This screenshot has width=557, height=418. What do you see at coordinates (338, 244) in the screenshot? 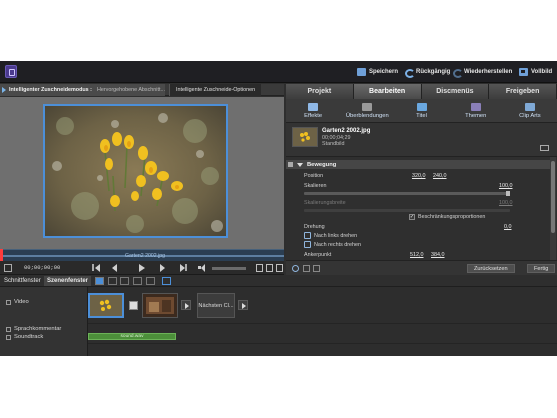
I see `rotate-right-label: Nach rechts drehen` at bounding box center [338, 244].